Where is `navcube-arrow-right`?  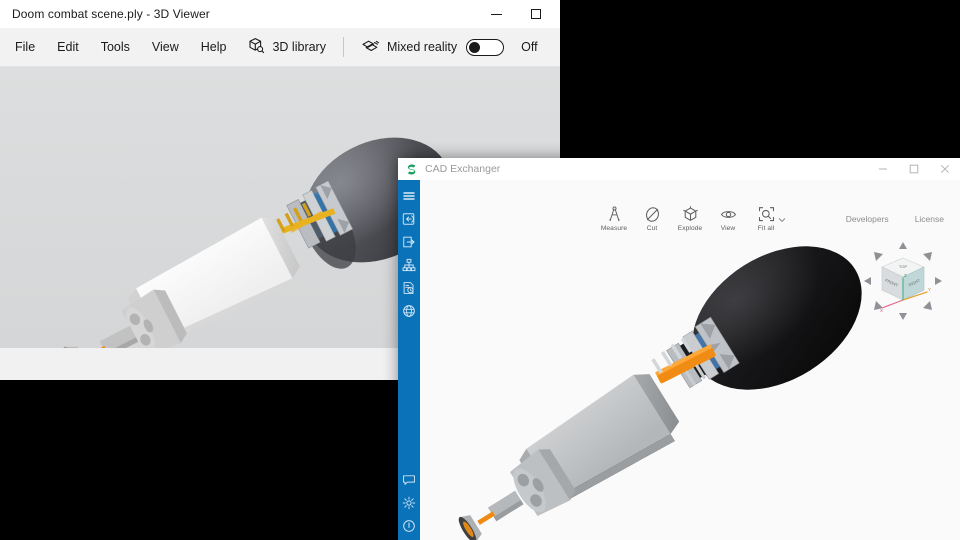 navcube-arrow-right is located at coordinates (938, 281).